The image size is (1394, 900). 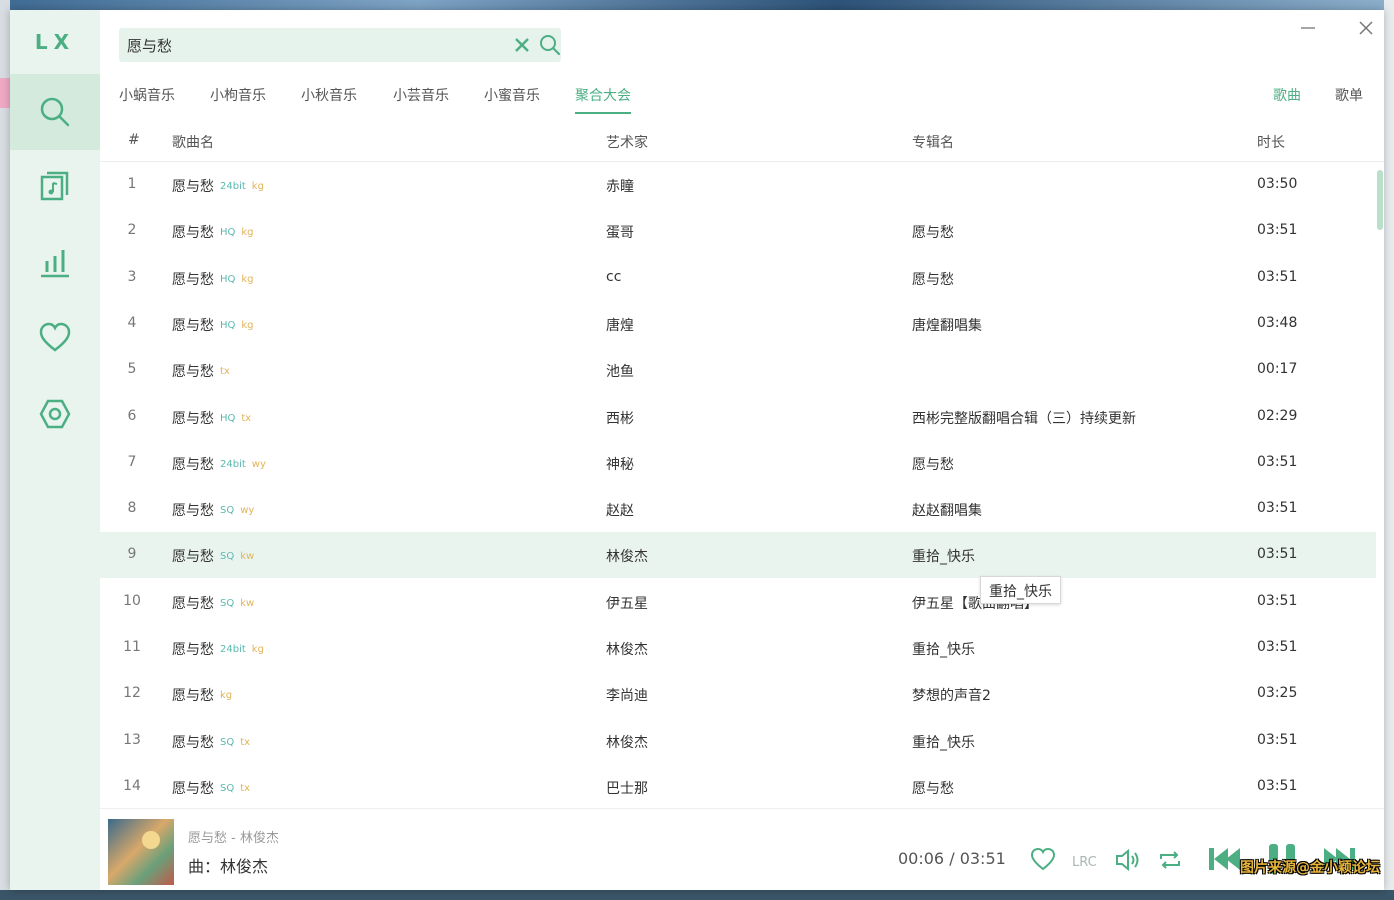 What do you see at coordinates (1043, 860) in the screenshot?
I see `like-button` at bounding box center [1043, 860].